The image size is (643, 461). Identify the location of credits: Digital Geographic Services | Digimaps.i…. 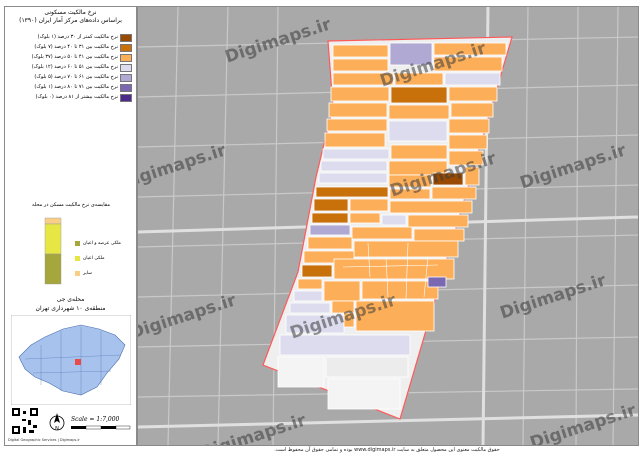
(44, 440).